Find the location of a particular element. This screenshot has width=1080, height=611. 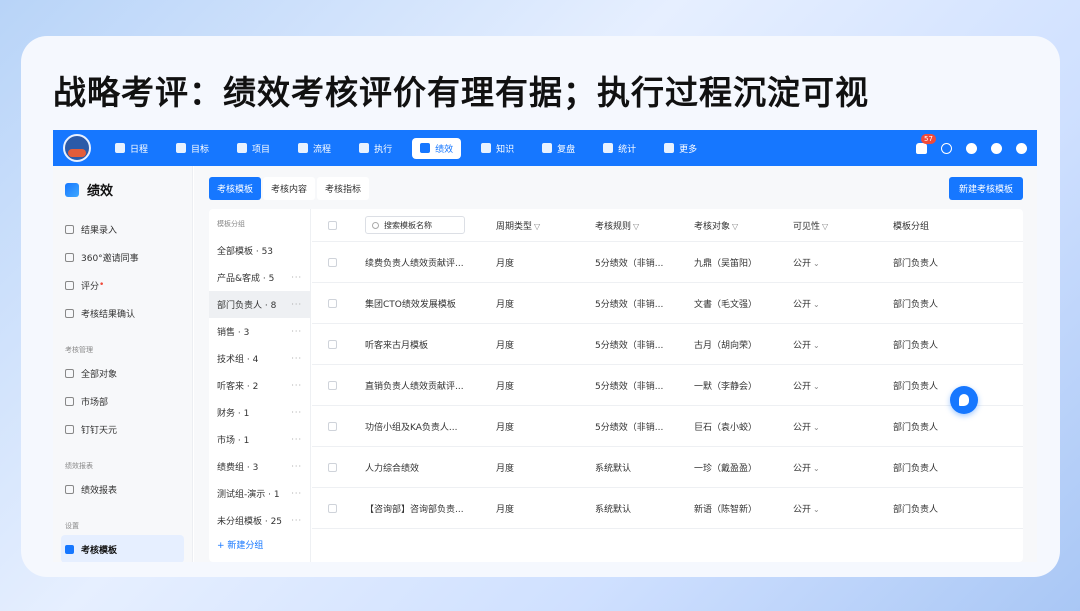

group-item: 未分组模板 · 25 ··· is located at coordinates (259, 520).